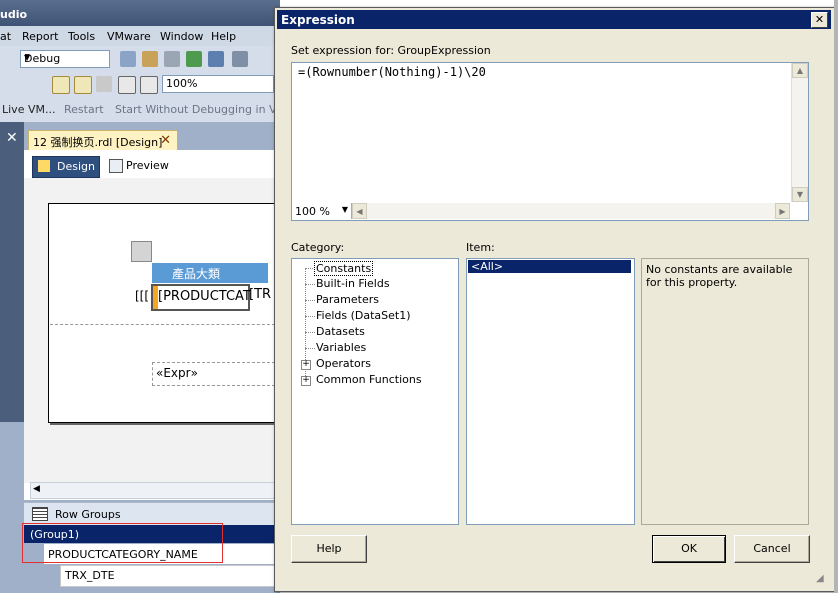 This screenshot has height=593, width=838. What do you see at coordinates (799, 132) in the screenshot?
I see `editor-vertical-scrollbar: ▲ ▼` at bounding box center [799, 132].